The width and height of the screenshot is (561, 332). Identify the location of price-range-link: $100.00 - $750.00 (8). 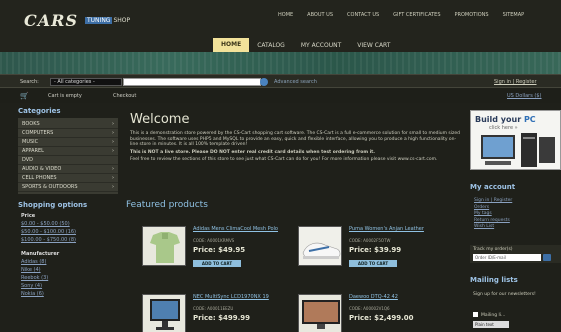
(68, 240).